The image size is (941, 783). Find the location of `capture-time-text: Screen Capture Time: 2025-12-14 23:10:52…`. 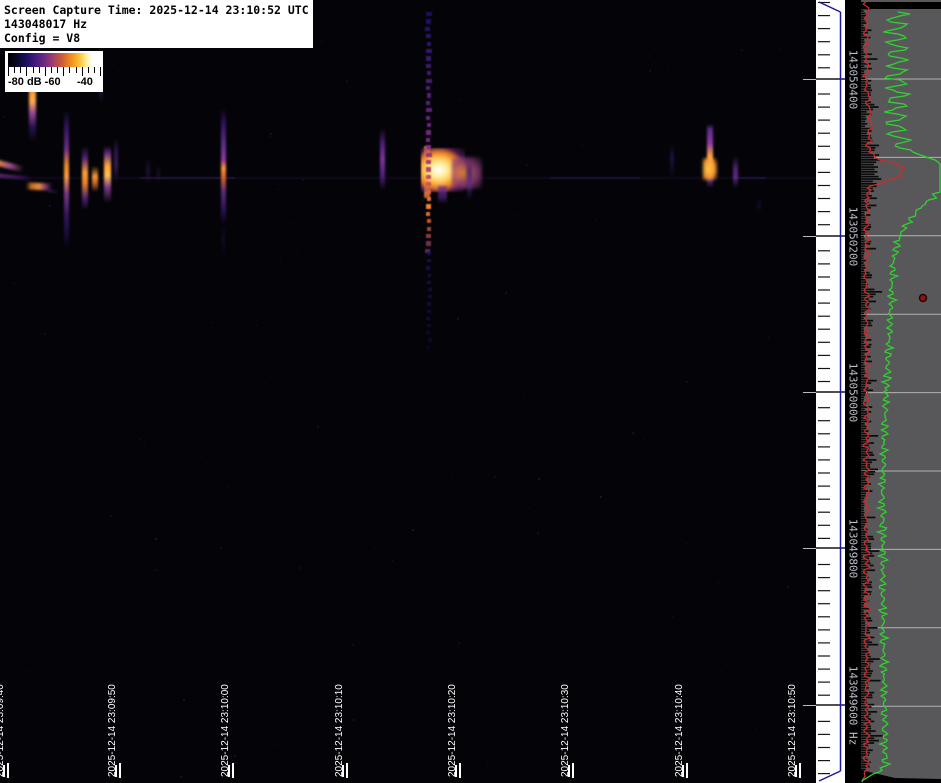

capture-time-text: Screen Capture Time: 2025-12-14 23:10:52… is located at coordinates (156, 10).